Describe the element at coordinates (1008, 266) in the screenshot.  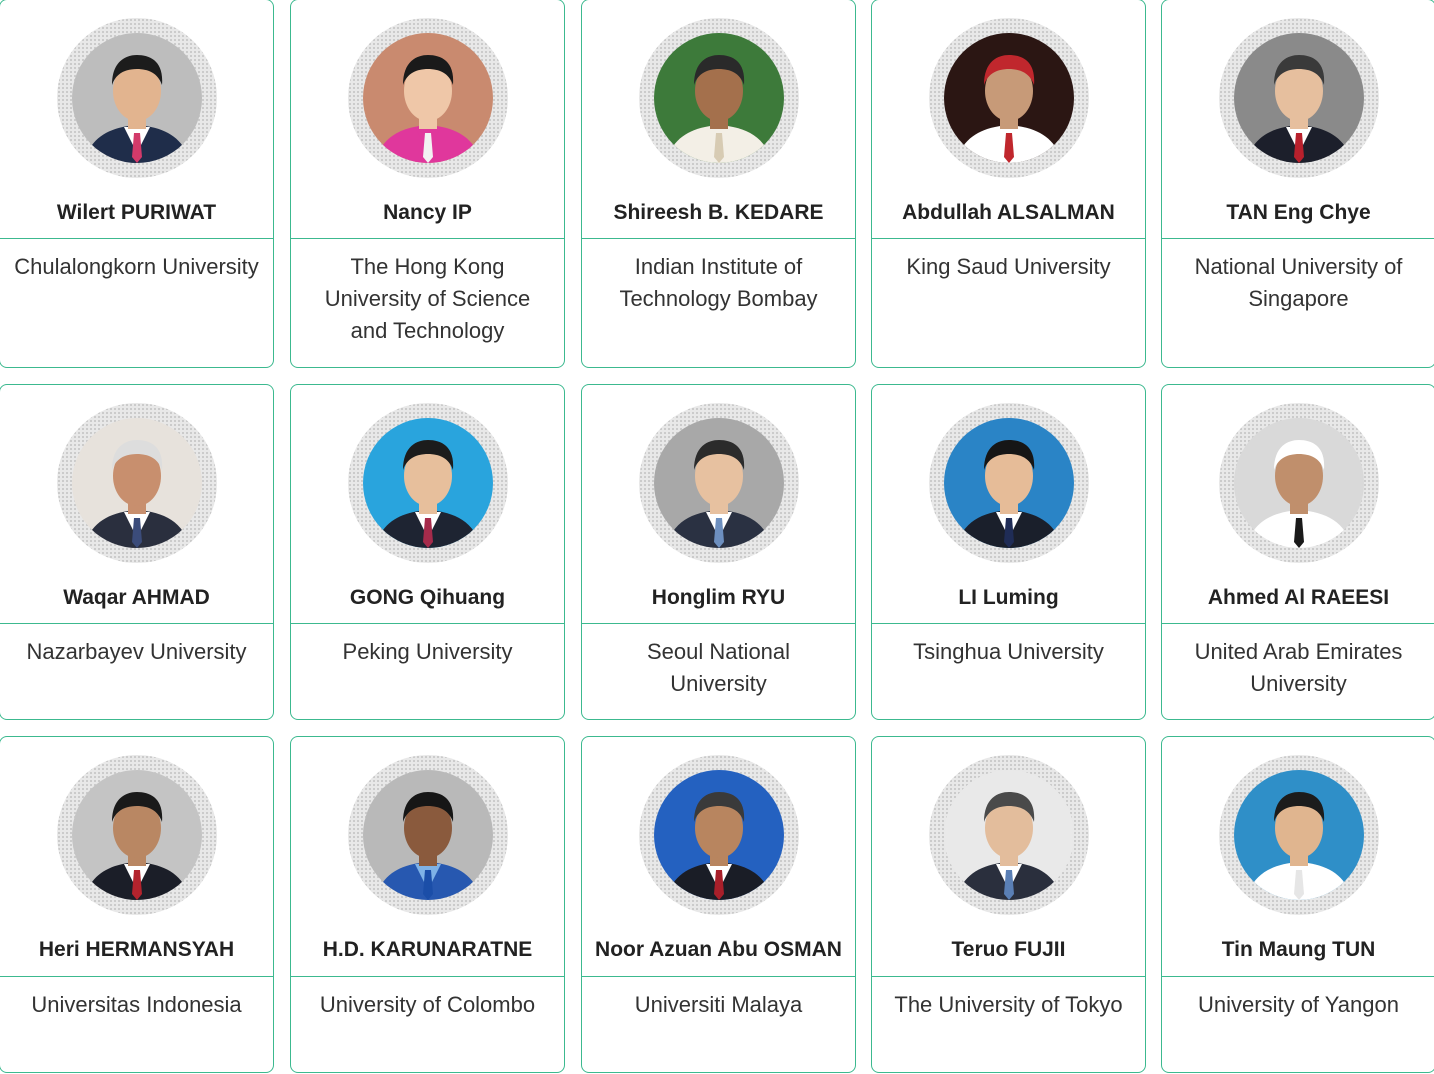
I see `person-affiliation: King Saud University` at that location.